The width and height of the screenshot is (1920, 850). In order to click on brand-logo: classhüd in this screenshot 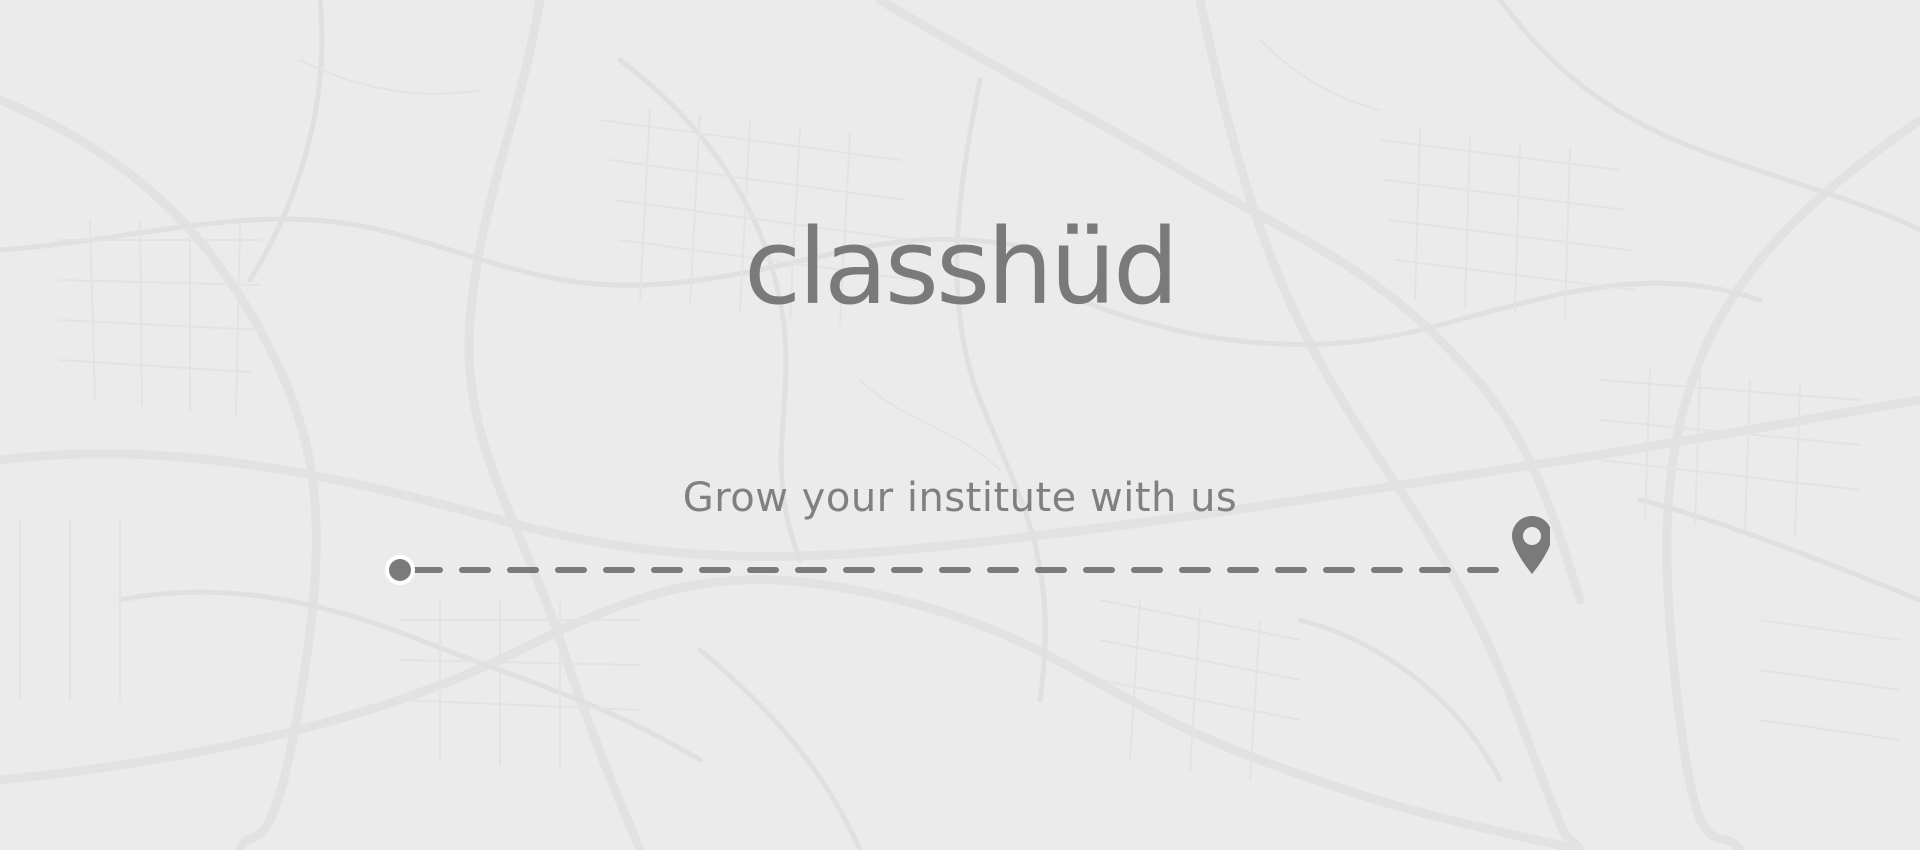, I will do `click(961, 267)`.